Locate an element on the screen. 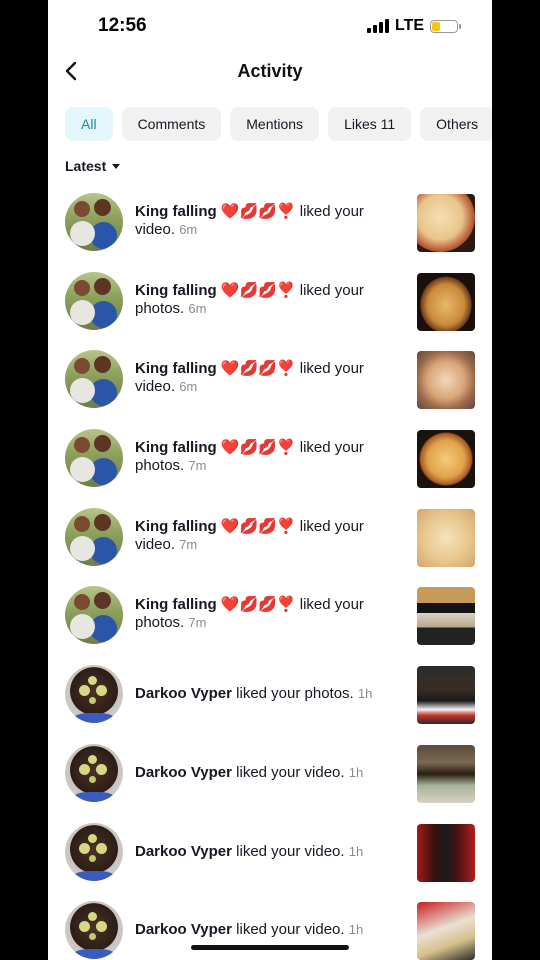 This screenshot has width=540, height=960. tab-likes: Likes 11 is located at coordinates (370, 124).